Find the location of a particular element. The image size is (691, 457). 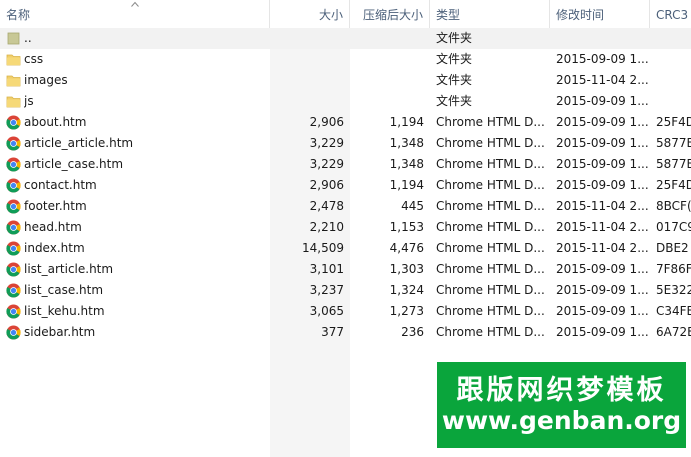

file-crc: 8BCF( is located at coordinates (673, 206).